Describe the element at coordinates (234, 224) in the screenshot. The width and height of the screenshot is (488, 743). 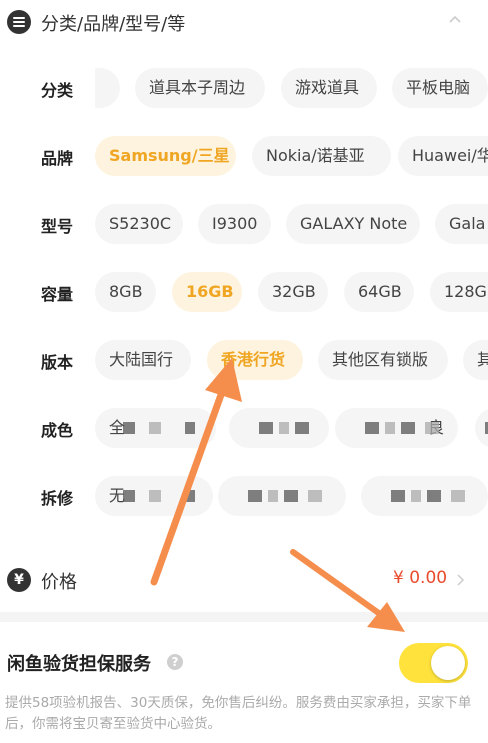
I see `filter-chip: I9300` at that location.